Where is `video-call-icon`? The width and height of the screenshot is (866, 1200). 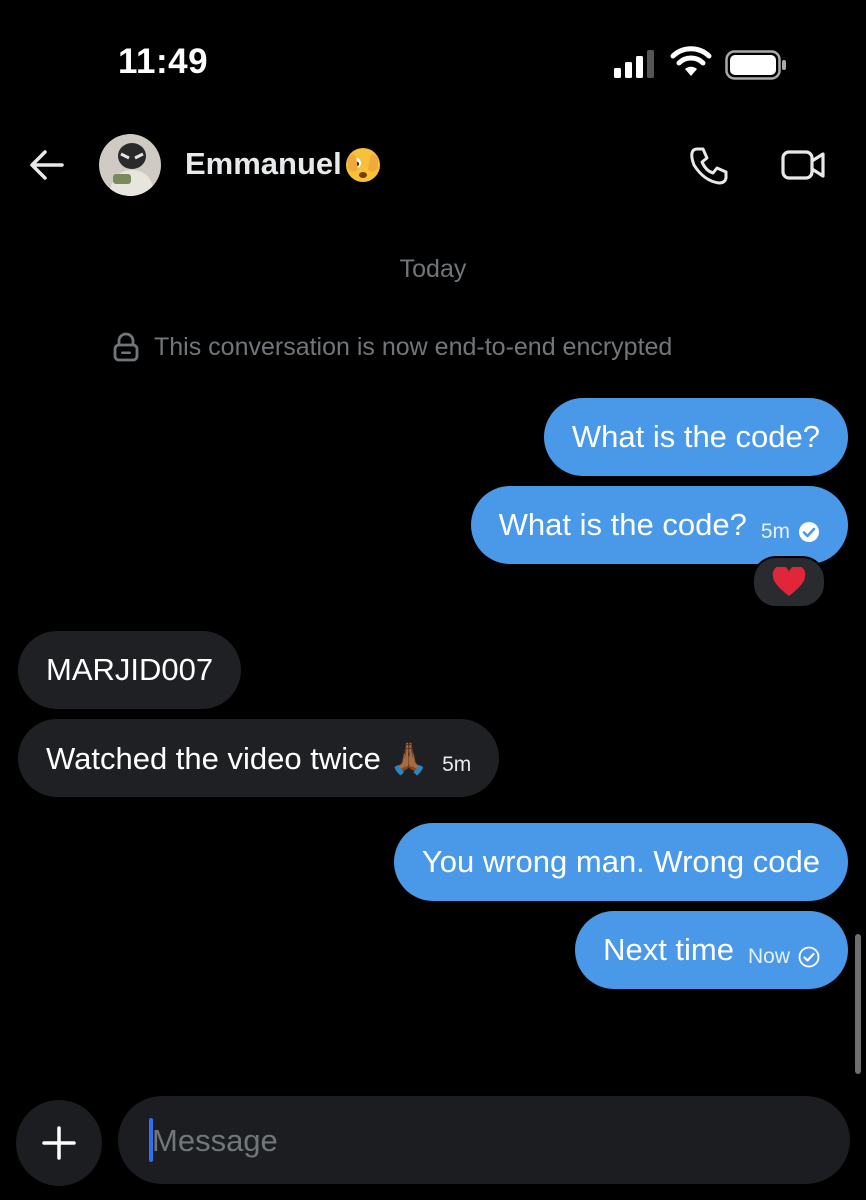 video-call-icon is located at coordinates (803, 165).